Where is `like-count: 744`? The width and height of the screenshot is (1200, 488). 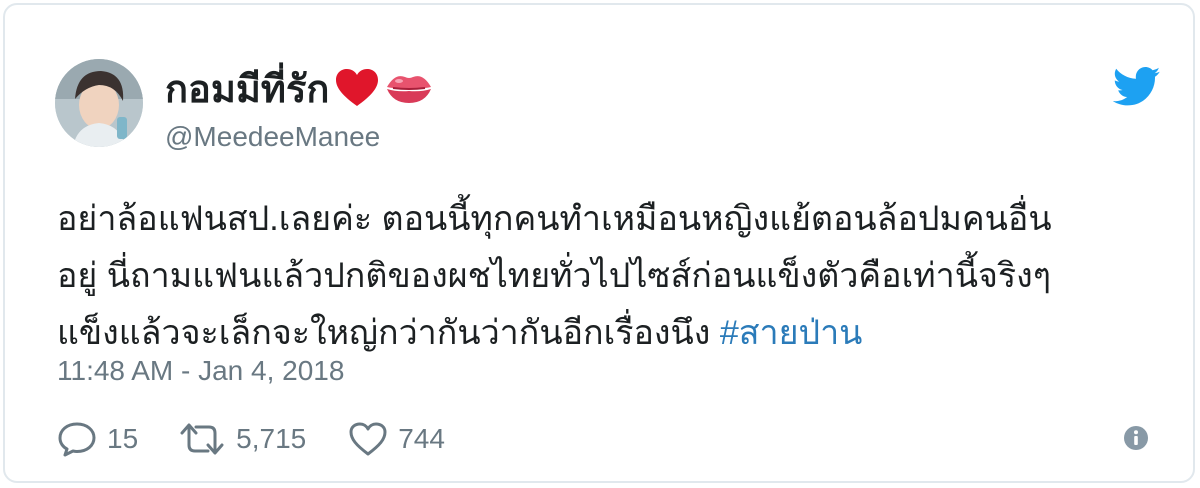
like-count: 744 is located at coordinates (421, 438).